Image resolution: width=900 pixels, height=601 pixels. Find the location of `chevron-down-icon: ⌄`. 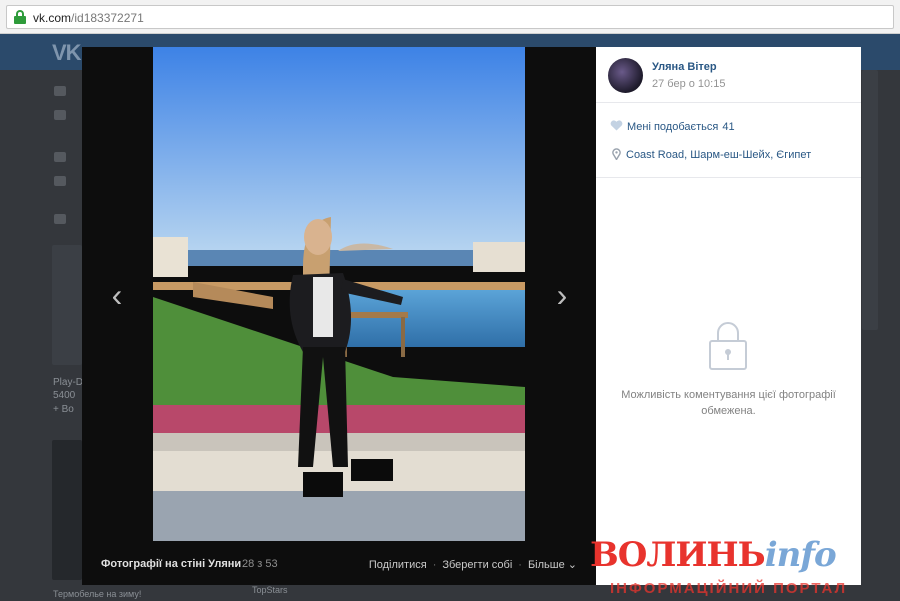

chevron-down-icon: ⌄ is located at coordinates (572, 565).